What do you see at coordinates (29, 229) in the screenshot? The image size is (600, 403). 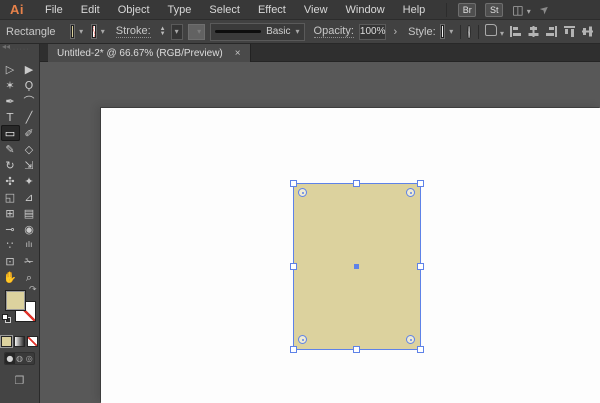 I see `blend-tool: ◉` at bounding box center [29, 229].